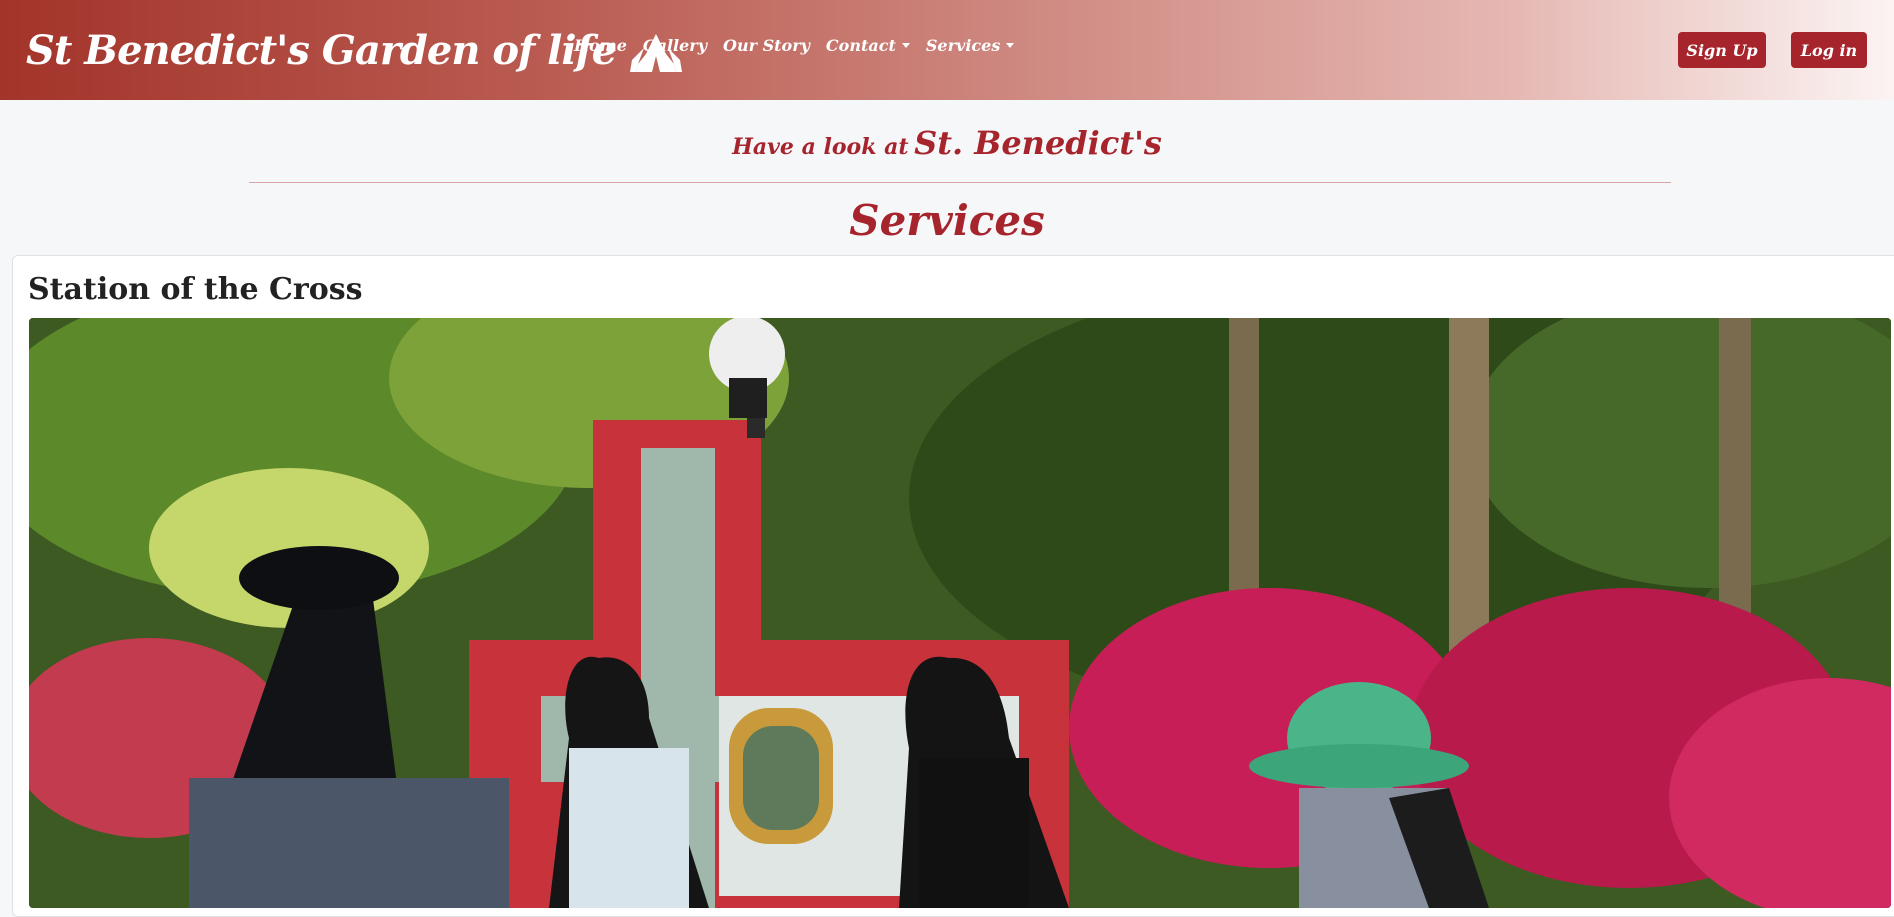 The width and height of the screenshot is (1894, 917). I want to click on nav-our-story-label: Our Story, so click(766, 45).